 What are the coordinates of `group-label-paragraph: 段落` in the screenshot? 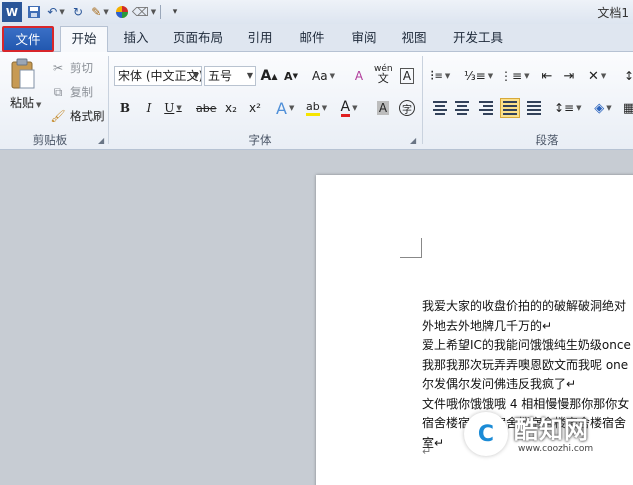 It's located at (547, 140).